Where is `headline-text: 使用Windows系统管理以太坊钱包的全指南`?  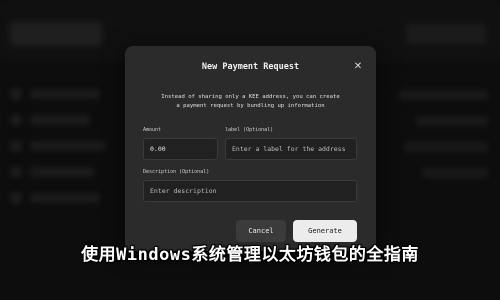
headline-text: 使用Windows系统管理以太坊钱包的全指南 is located at coordinates (250, 255).